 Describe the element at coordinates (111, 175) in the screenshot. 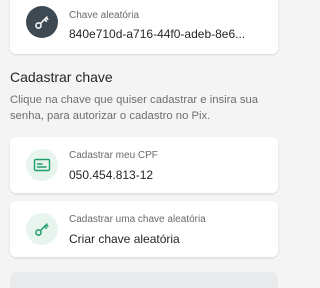

I see `cpf-option-value: 050.454.813-12` at that location.